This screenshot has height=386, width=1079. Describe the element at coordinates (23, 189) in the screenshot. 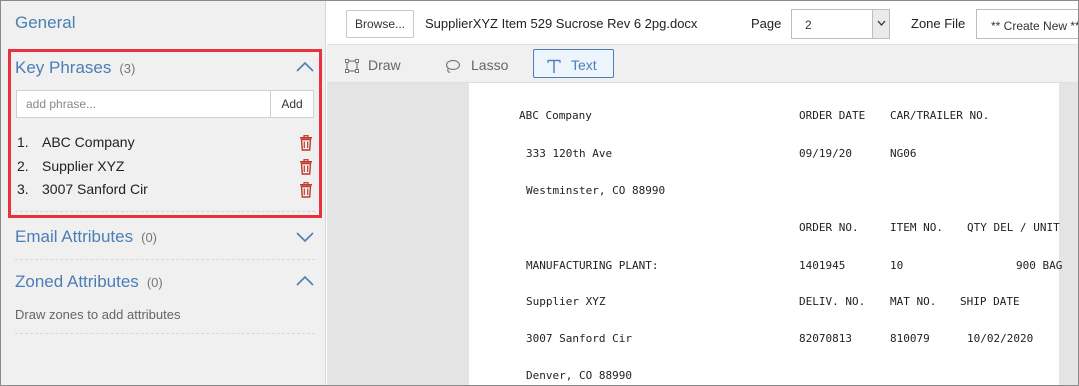

I see `item-number: 3.` at that location.